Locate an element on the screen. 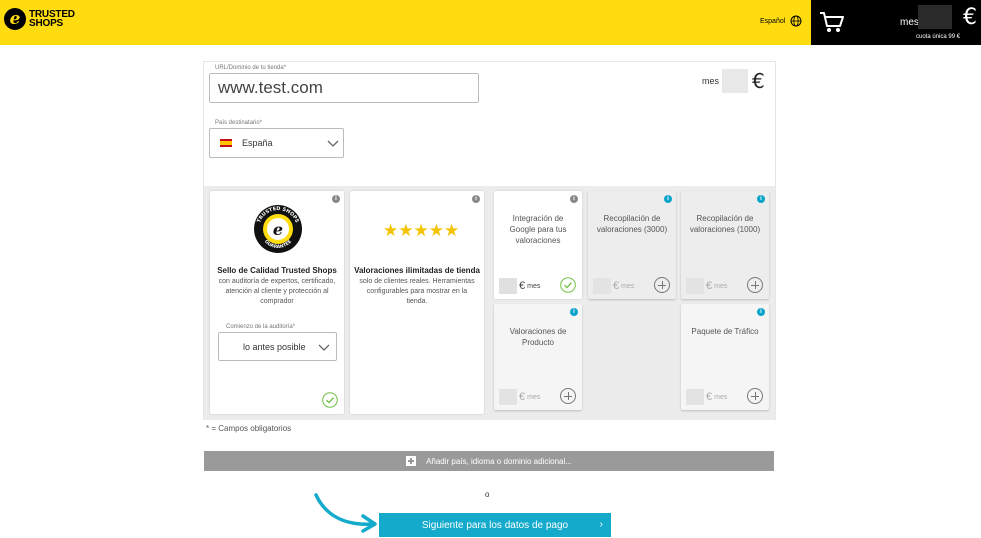 The height and width of the screenshot is (538, 981). traffic-title: Paquete de Tráfico is located at coordinates (725, 331).